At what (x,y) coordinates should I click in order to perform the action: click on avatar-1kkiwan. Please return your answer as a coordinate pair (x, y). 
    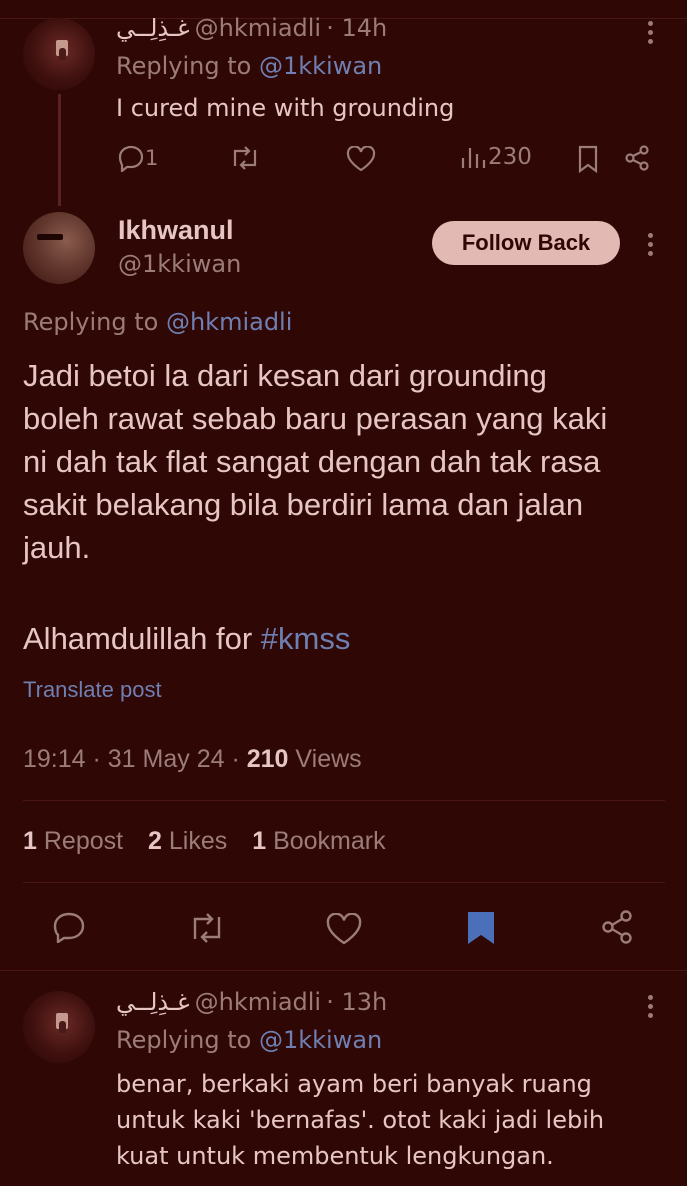
    Looking at the image, I should click on (59, 248).